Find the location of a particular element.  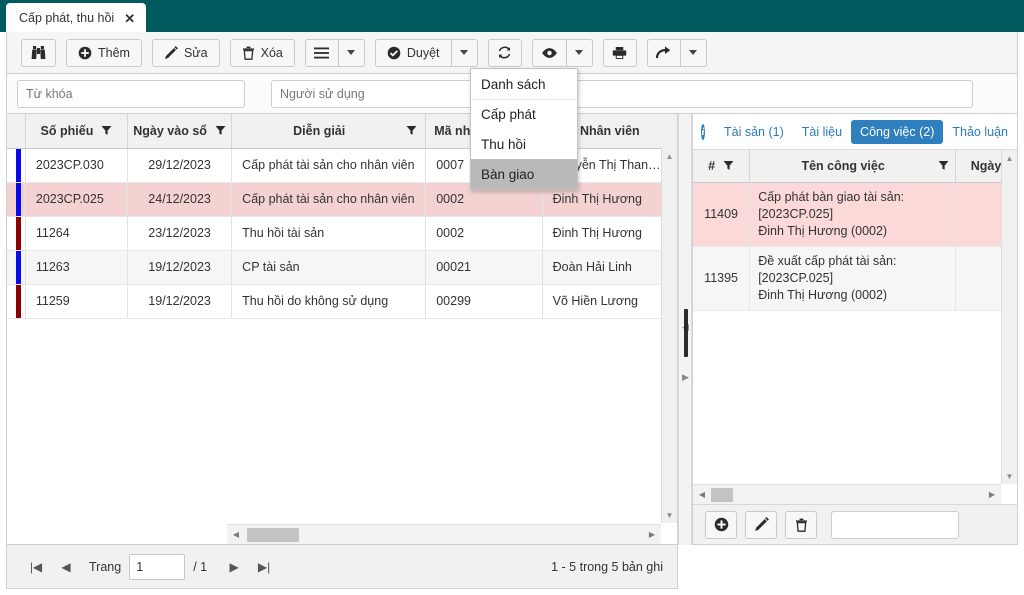

keyword-search-input is located at coordinates (131, 93).